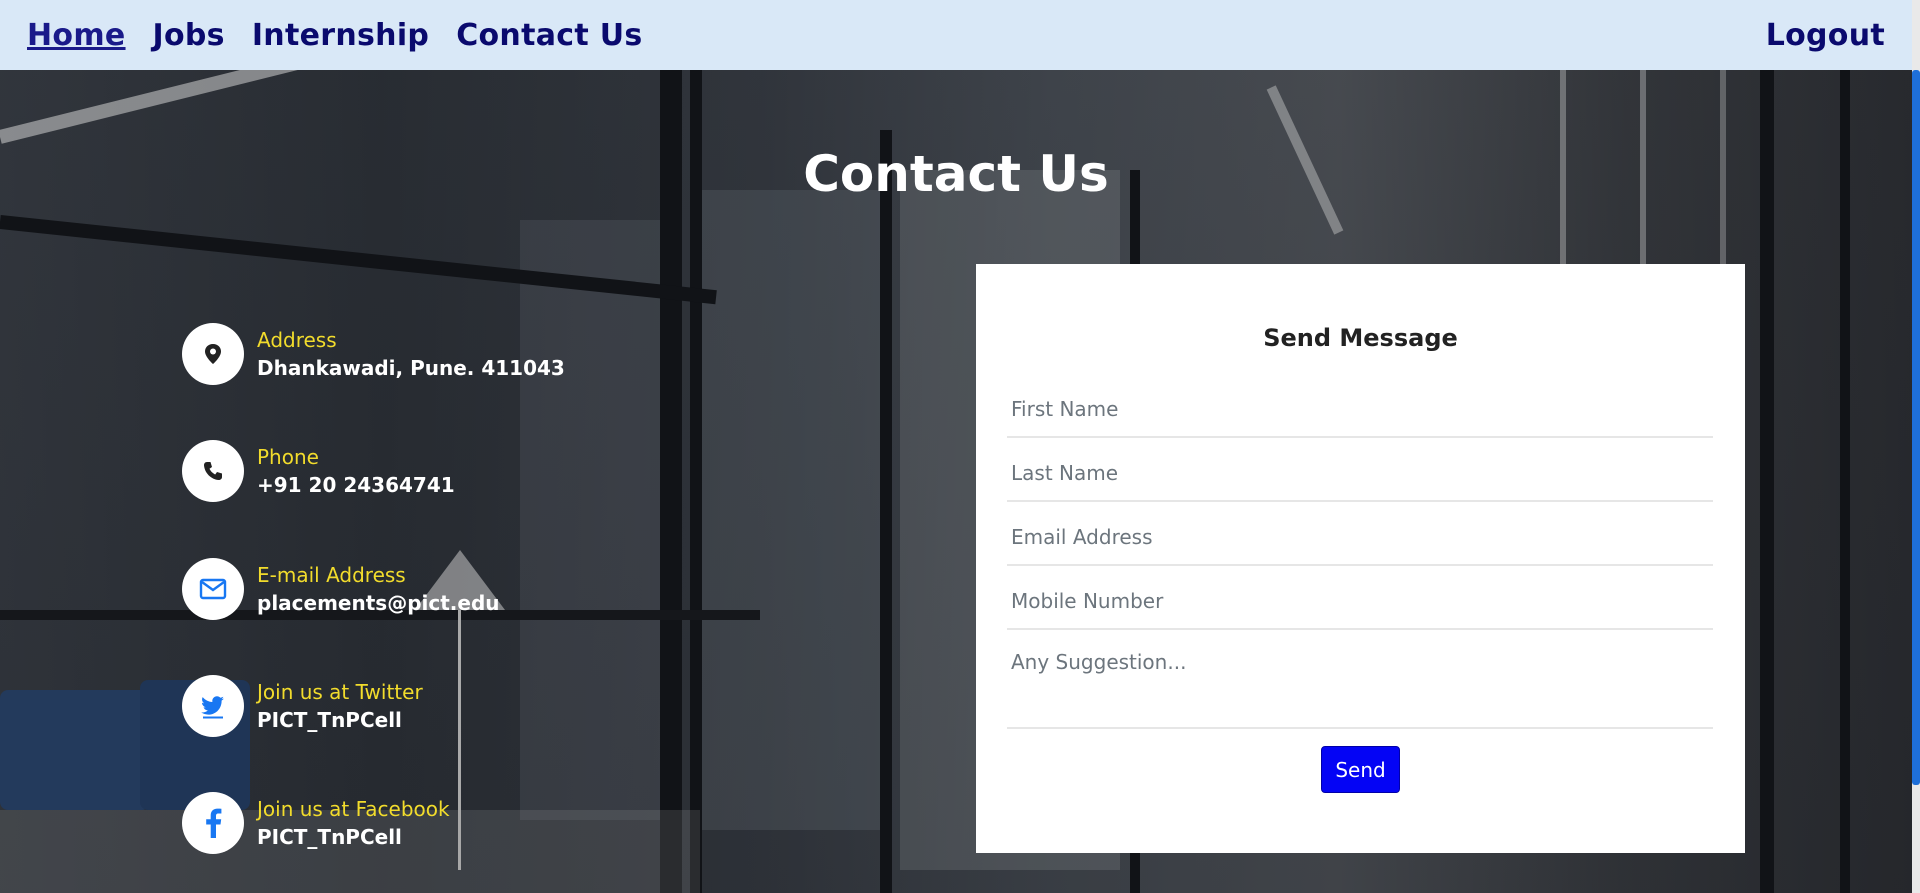 The width and height of the screenshot is (1920, 893). Describe the element at coordinates (1360, 689) in the screenshot. I see `suggestion-textarea` at that location.